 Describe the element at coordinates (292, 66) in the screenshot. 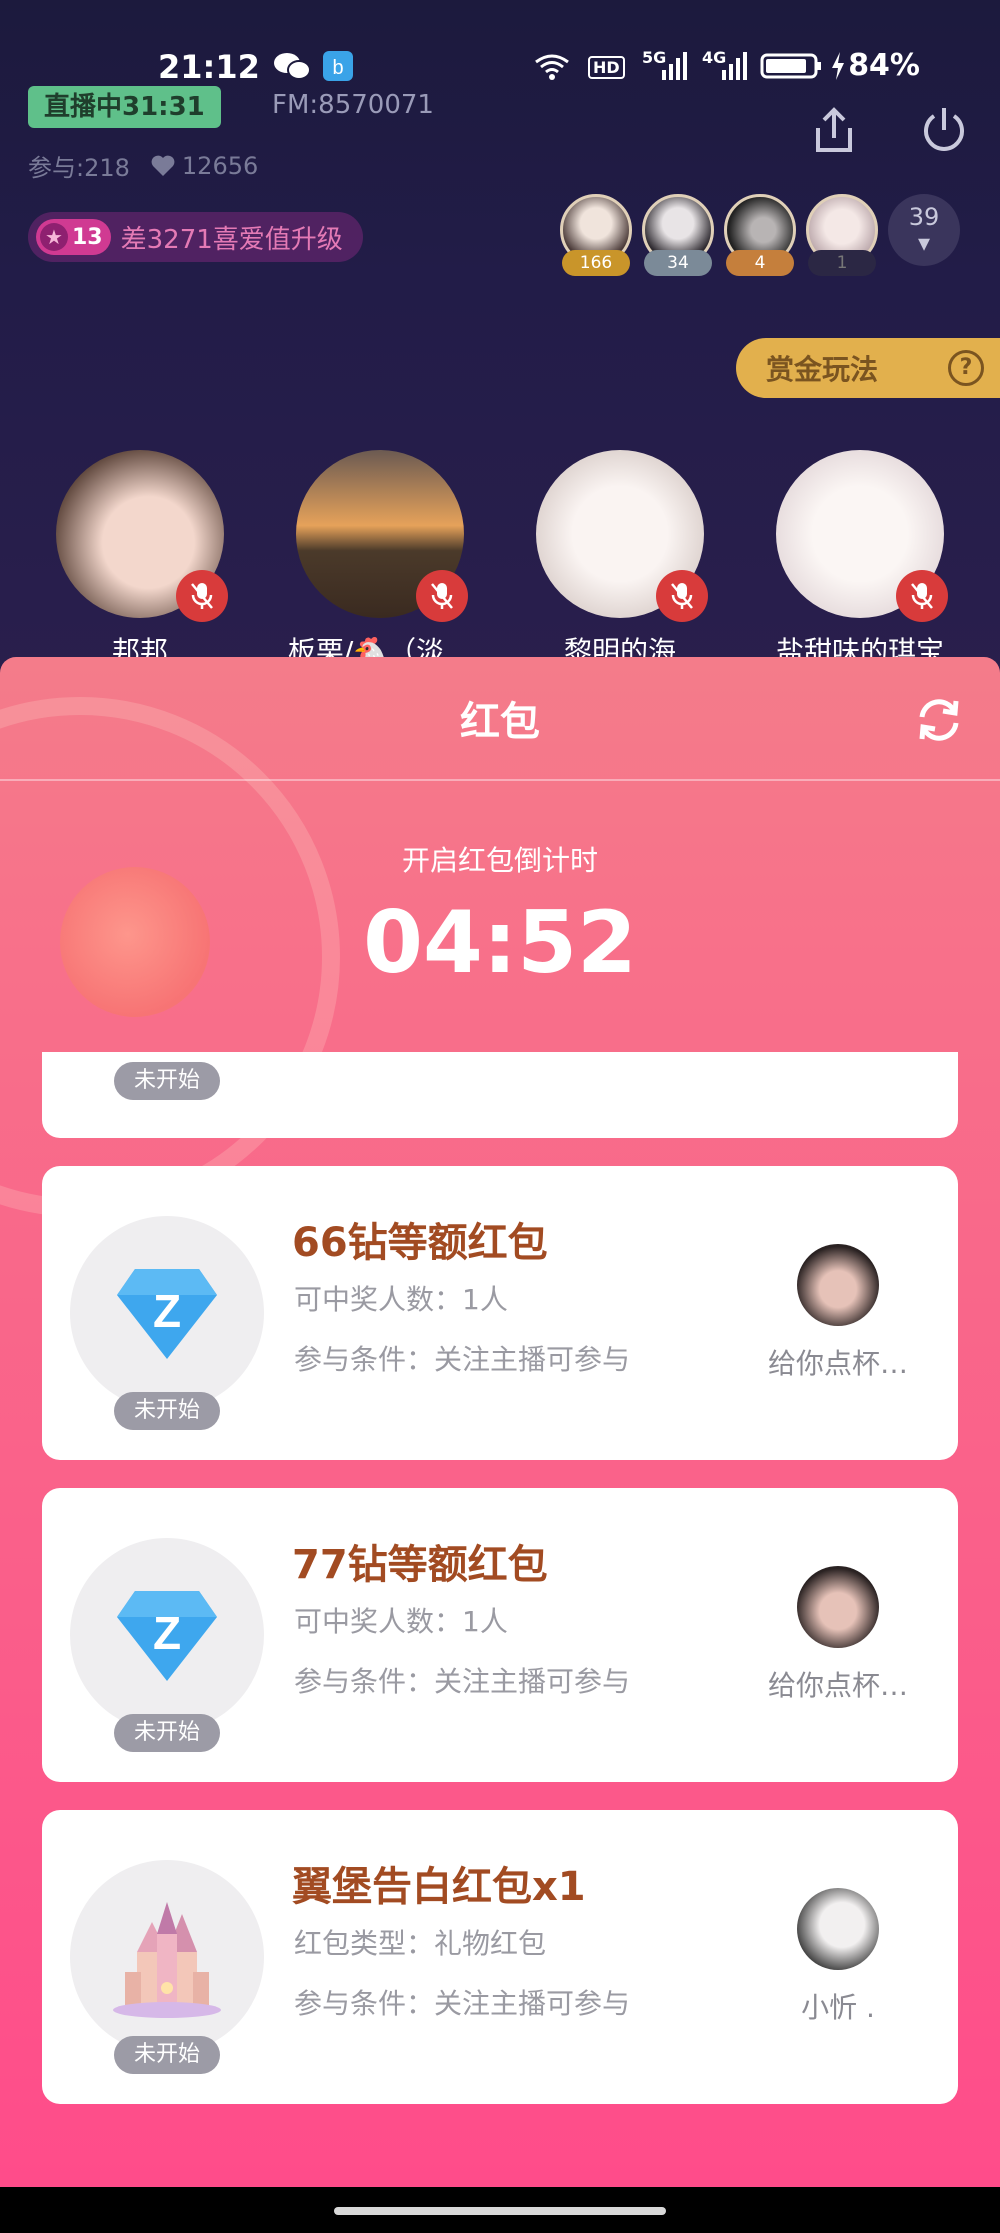

I see `wechat-icon` at that location.